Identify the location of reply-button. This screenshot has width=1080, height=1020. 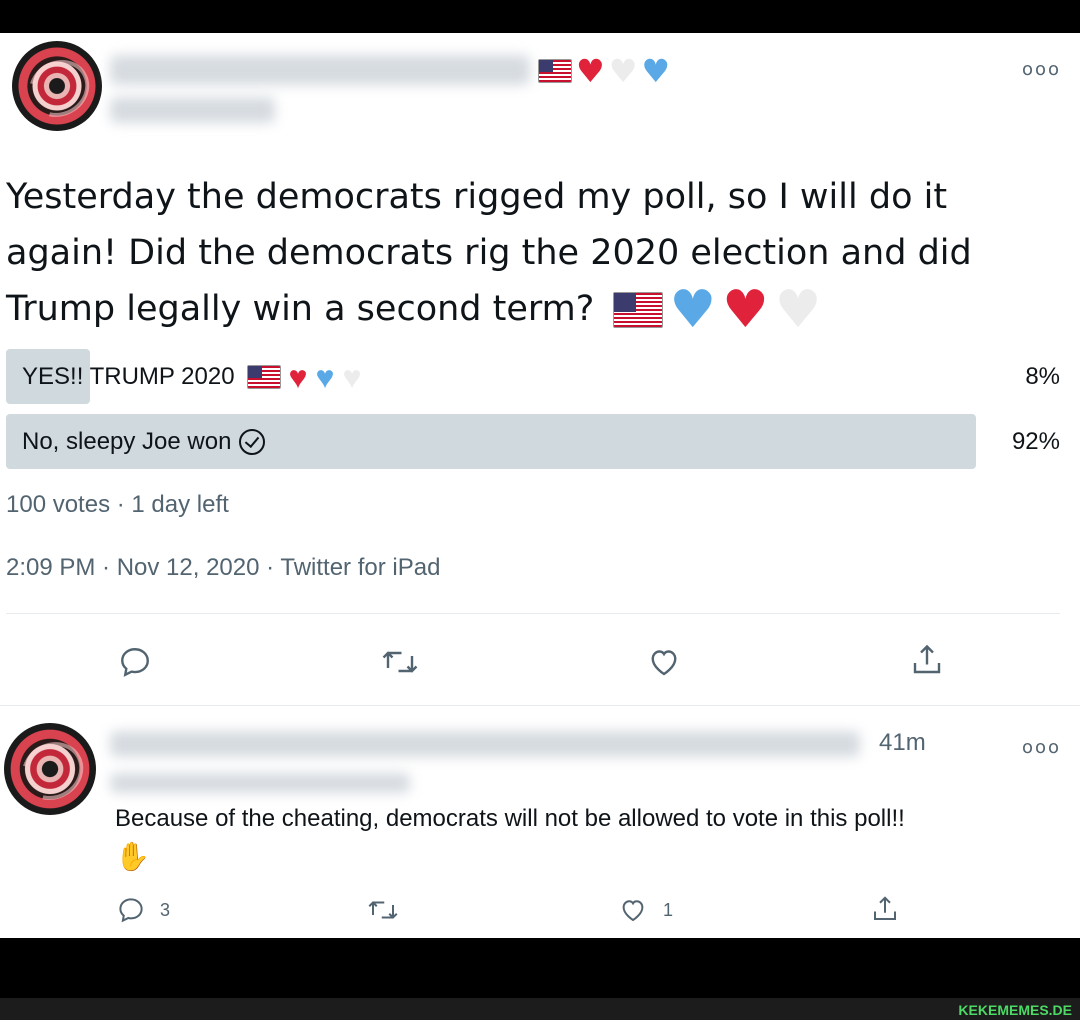
(135, 662).